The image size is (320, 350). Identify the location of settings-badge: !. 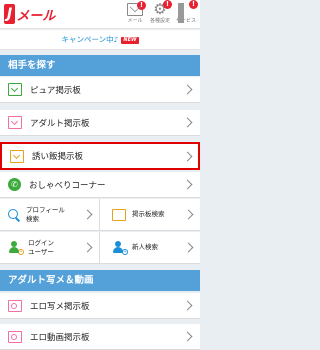
(167, 4).